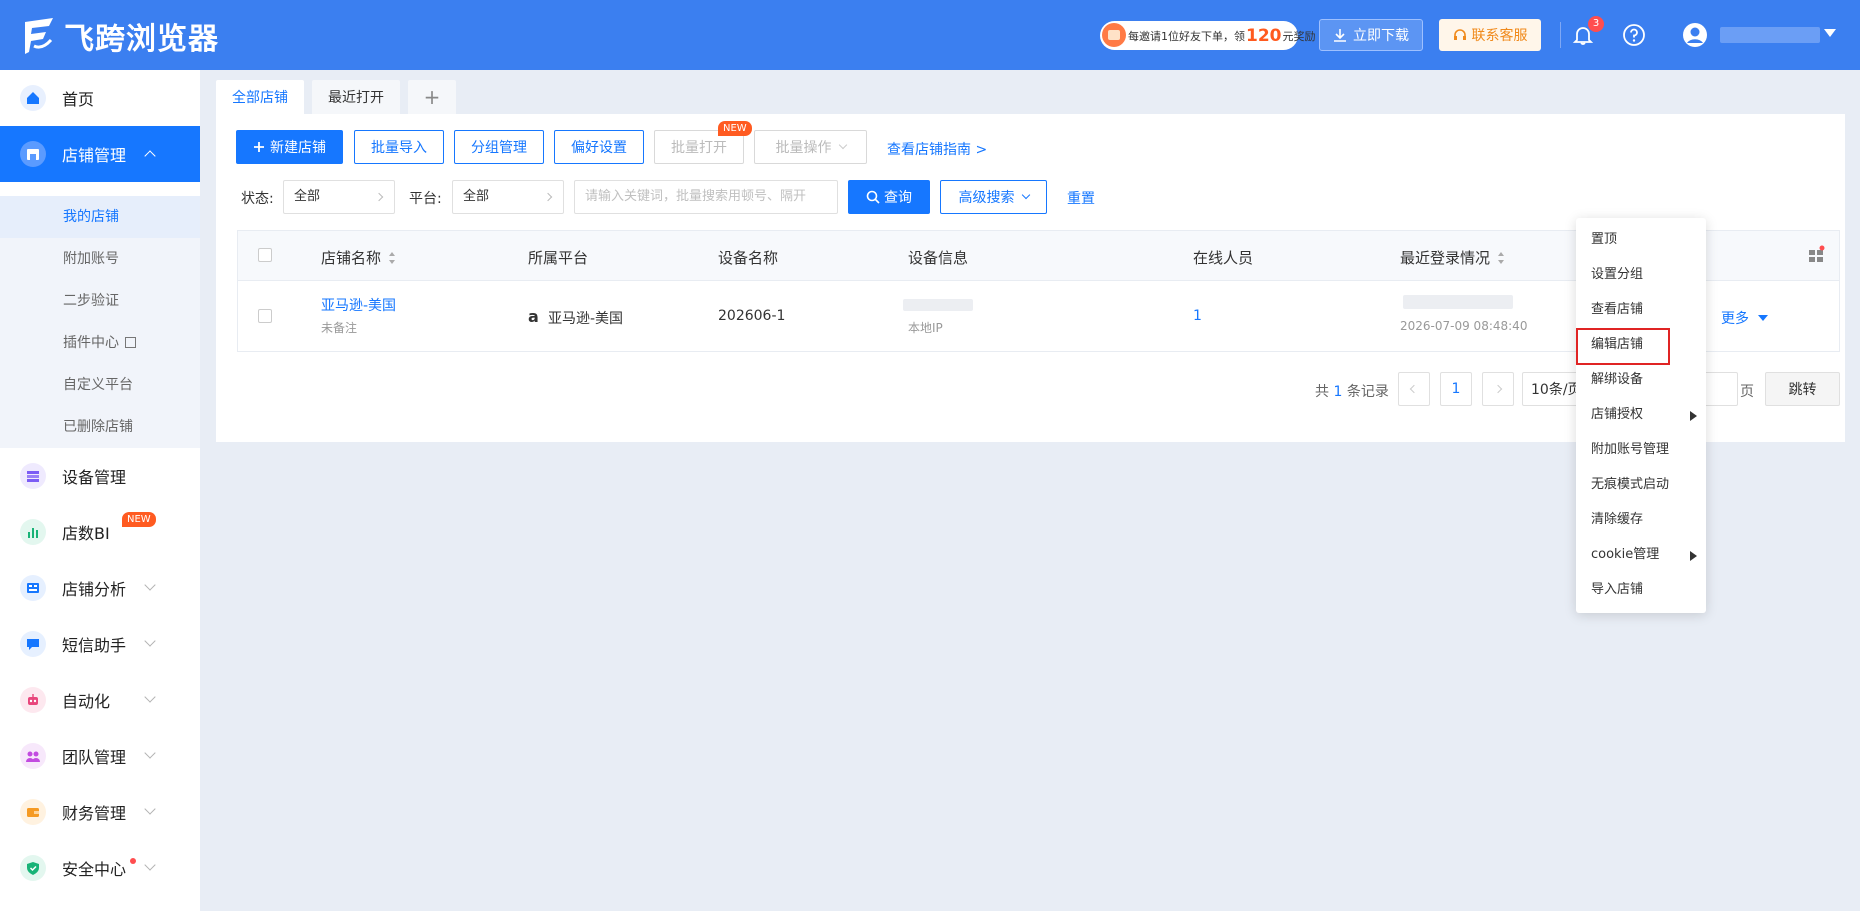 The width and height of the screenshot is (1860, 911). I want to click on jump-button: 跳转, so click(1802, 389).